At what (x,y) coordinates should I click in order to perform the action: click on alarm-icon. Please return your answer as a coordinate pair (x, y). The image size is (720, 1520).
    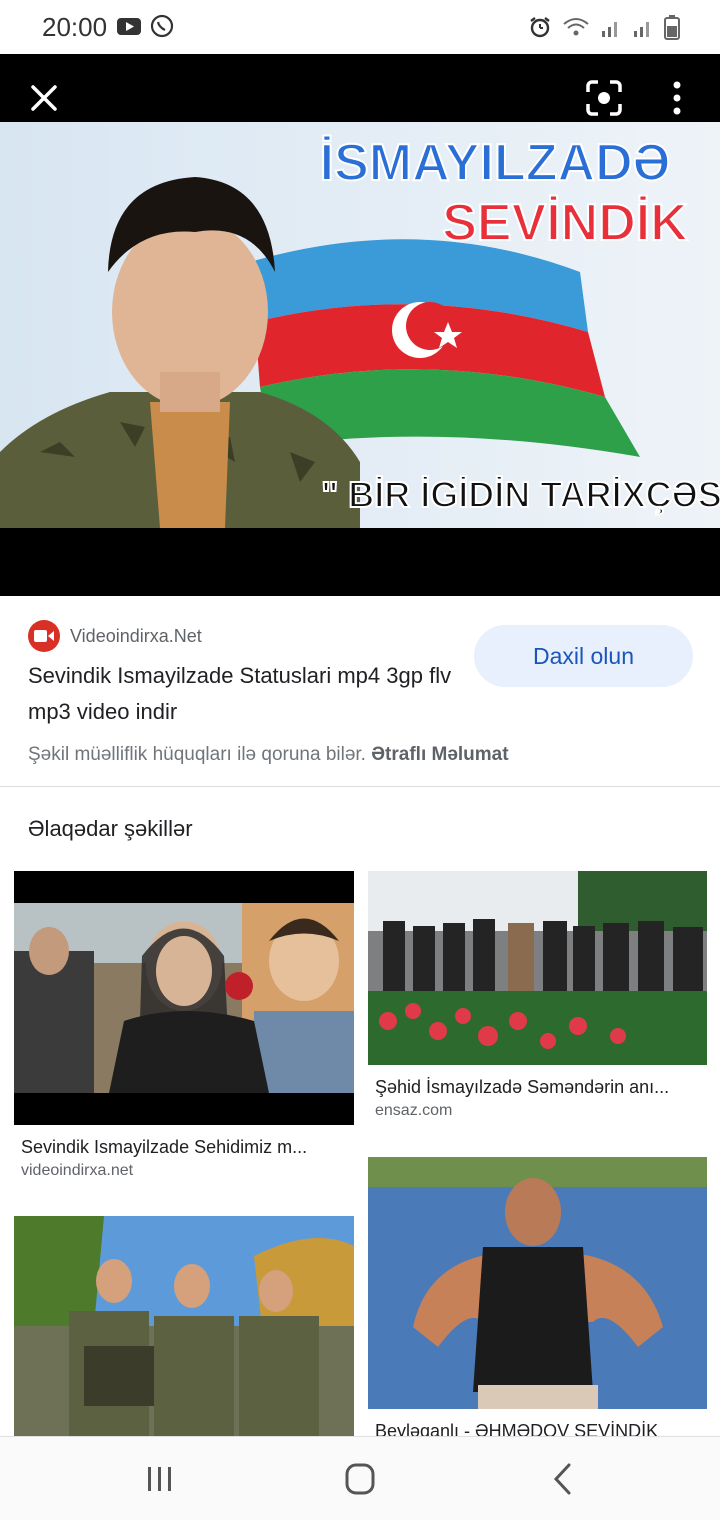
    Looking at the image, I should click on (540, 27).